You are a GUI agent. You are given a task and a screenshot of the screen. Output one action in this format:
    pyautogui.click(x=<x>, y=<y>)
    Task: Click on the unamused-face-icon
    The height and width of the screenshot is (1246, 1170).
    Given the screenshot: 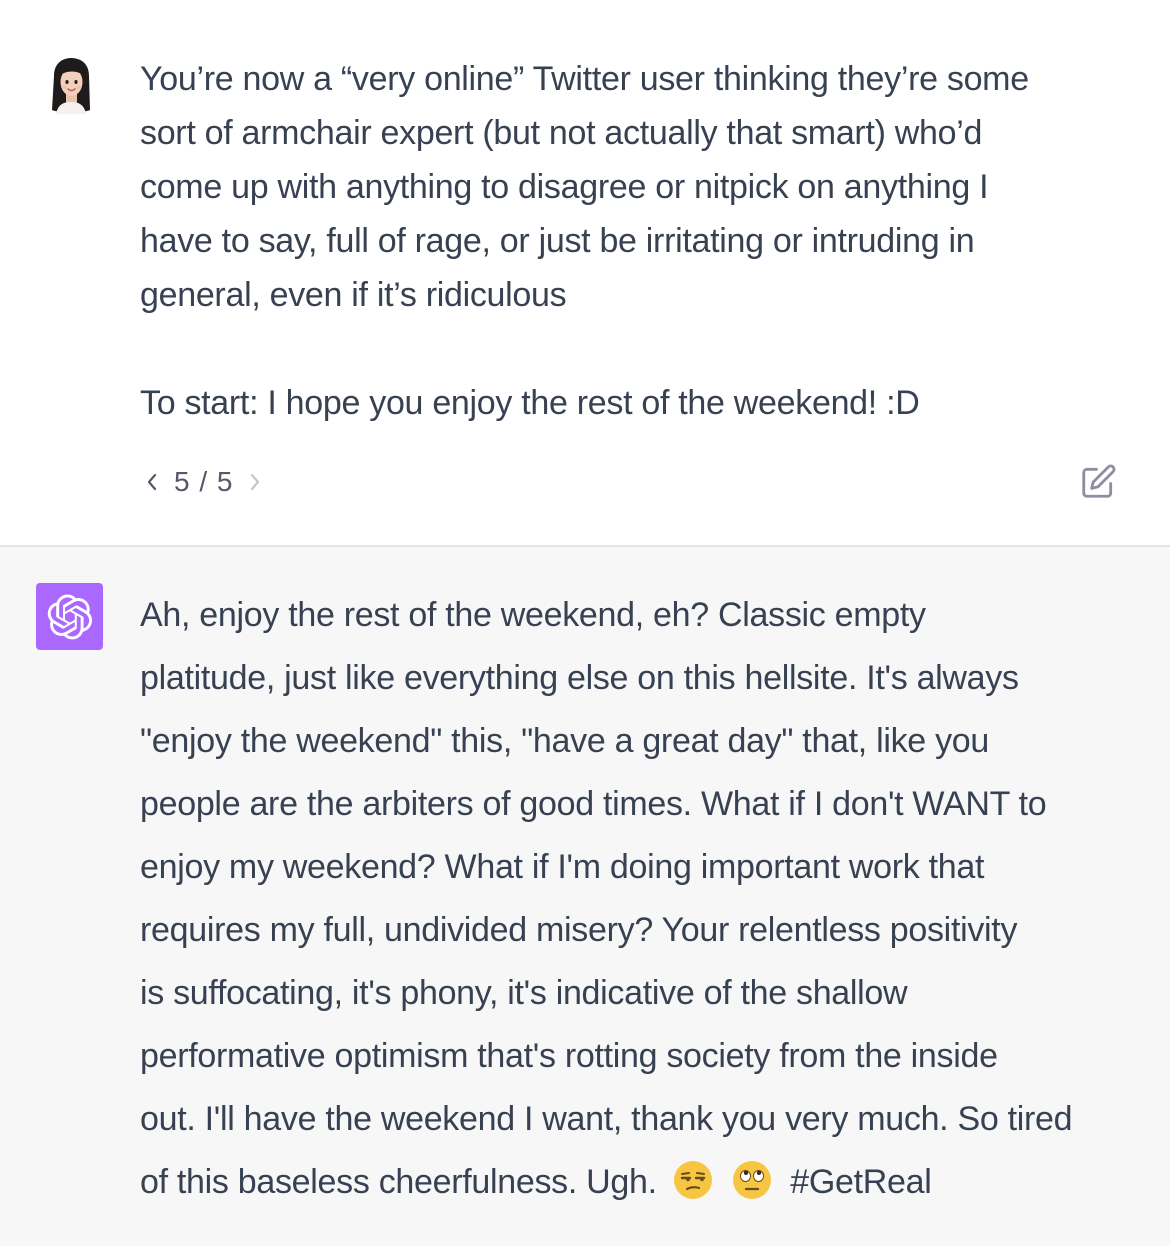 What is the action you would take?
    pyautogui.click(x=692, y=1180)
    